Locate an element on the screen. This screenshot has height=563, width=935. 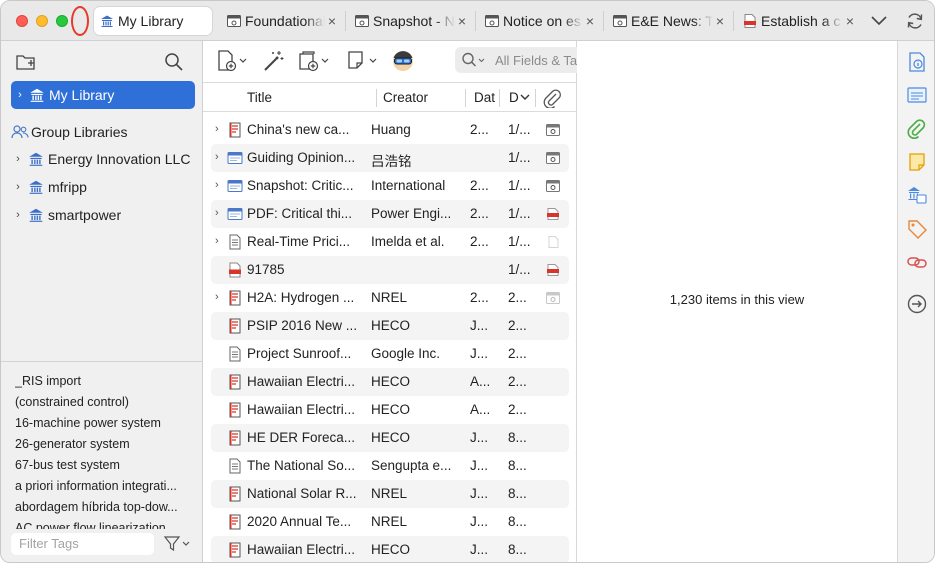
magic-wand-icon is located at coordinates (273, 61).